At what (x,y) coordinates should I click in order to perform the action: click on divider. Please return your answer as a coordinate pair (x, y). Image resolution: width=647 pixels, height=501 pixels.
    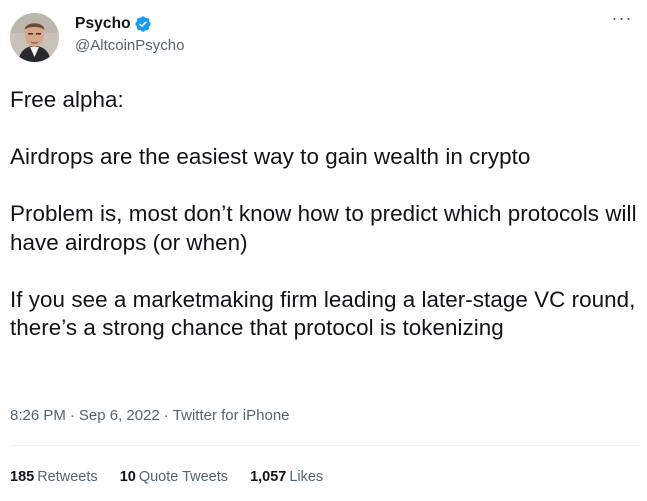
    Looking at the image, I should click on (325, 445).